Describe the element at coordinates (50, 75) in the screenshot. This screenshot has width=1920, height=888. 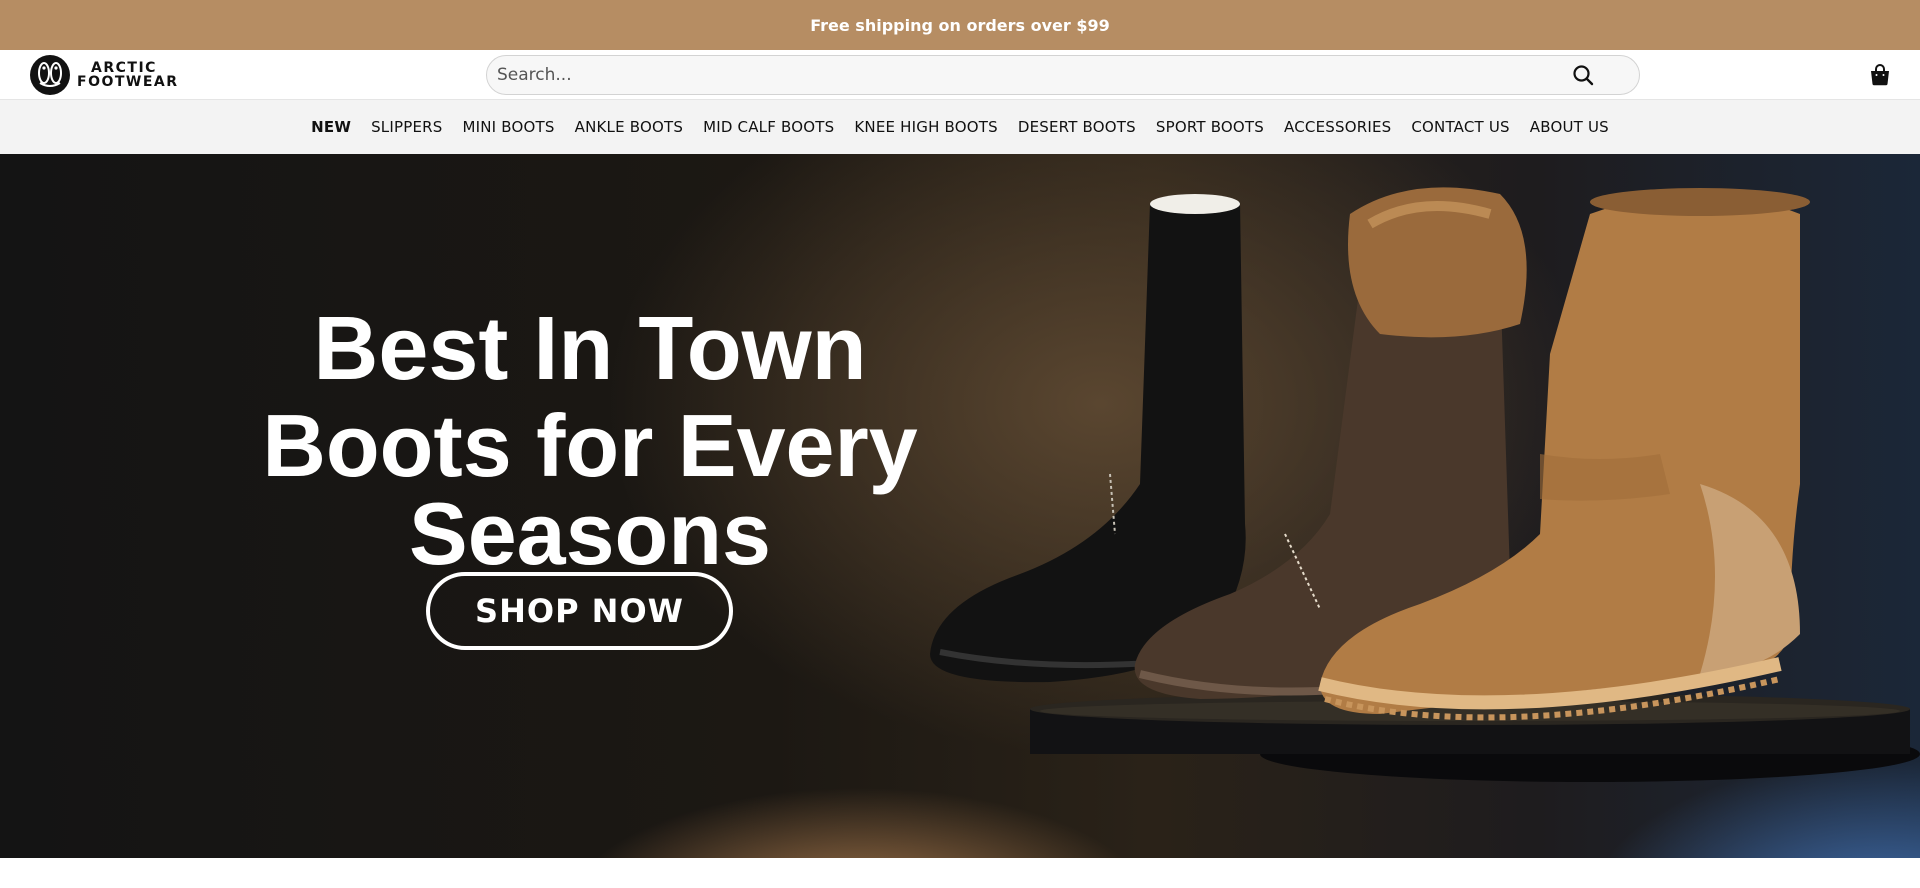
I see `logo-mark-icon` at that location.